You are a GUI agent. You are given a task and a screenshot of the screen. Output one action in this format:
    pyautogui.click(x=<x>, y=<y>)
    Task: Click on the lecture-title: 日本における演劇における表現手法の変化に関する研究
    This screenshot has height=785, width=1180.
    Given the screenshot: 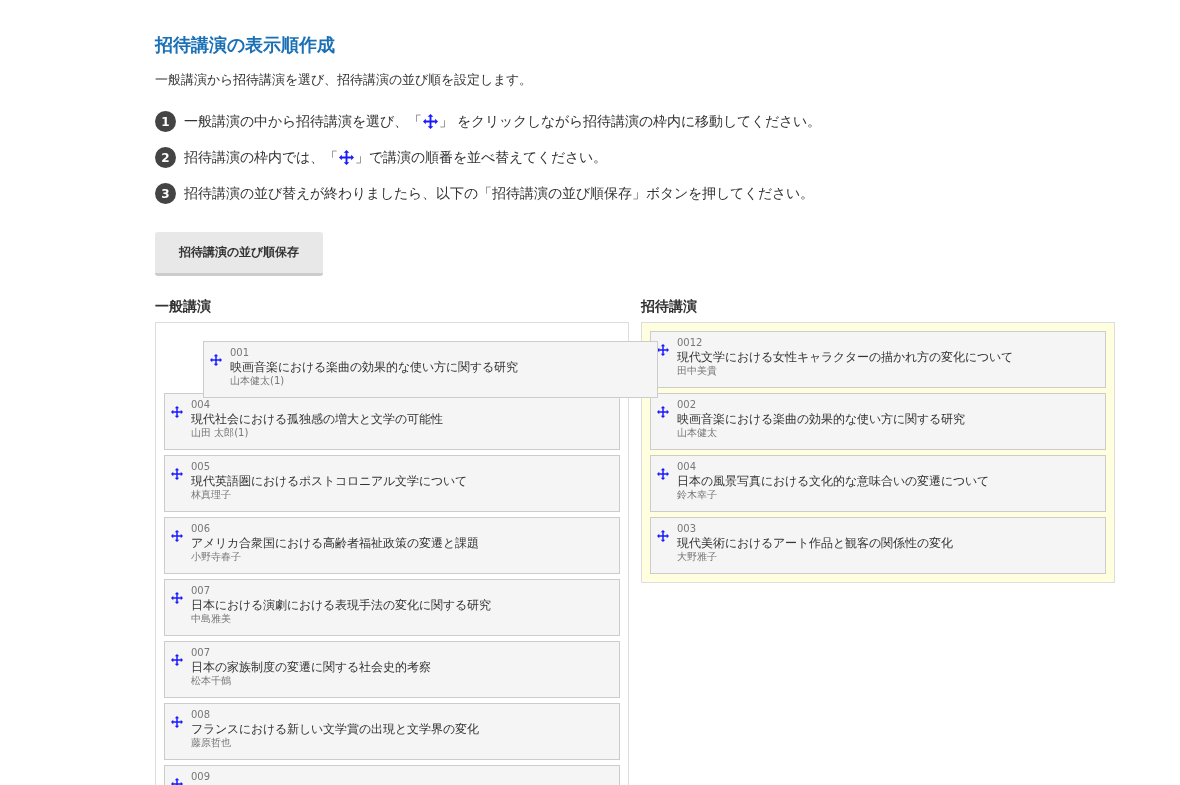 What is the action you would take?
    pyautogui.click(x=341, y=605)
    